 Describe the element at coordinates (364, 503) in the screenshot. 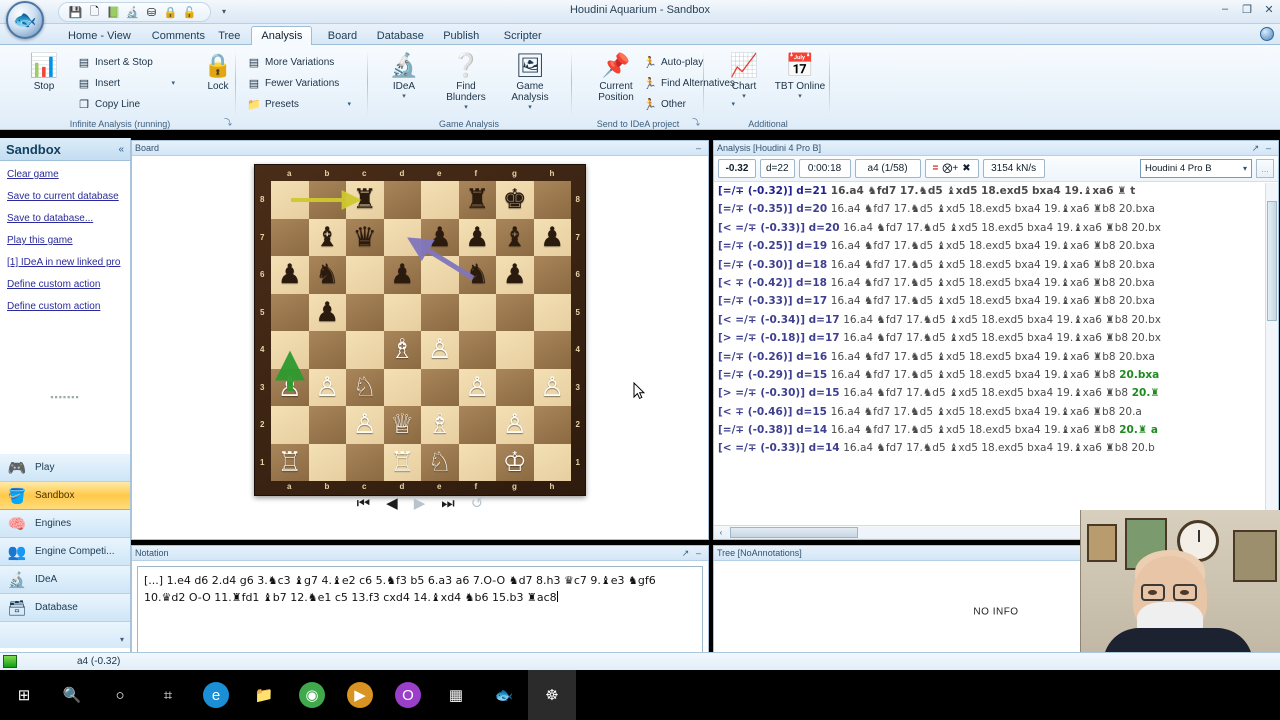

I see `first-move-button: ⏮` at that location.